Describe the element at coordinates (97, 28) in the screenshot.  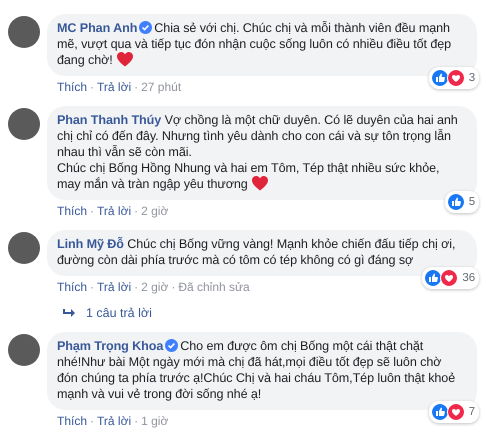
I see `author-name: MC Phan Anh` at that location.